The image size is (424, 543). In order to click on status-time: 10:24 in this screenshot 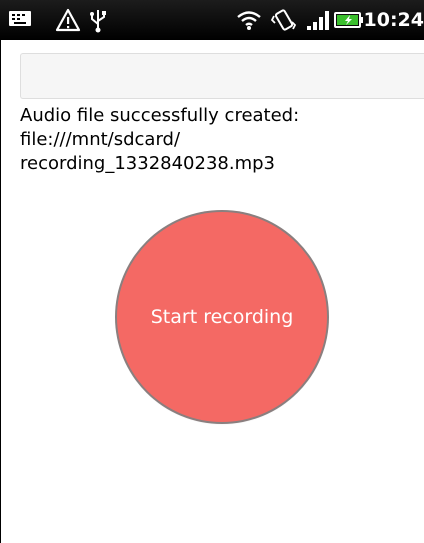, I will do `click(393, 20)`.